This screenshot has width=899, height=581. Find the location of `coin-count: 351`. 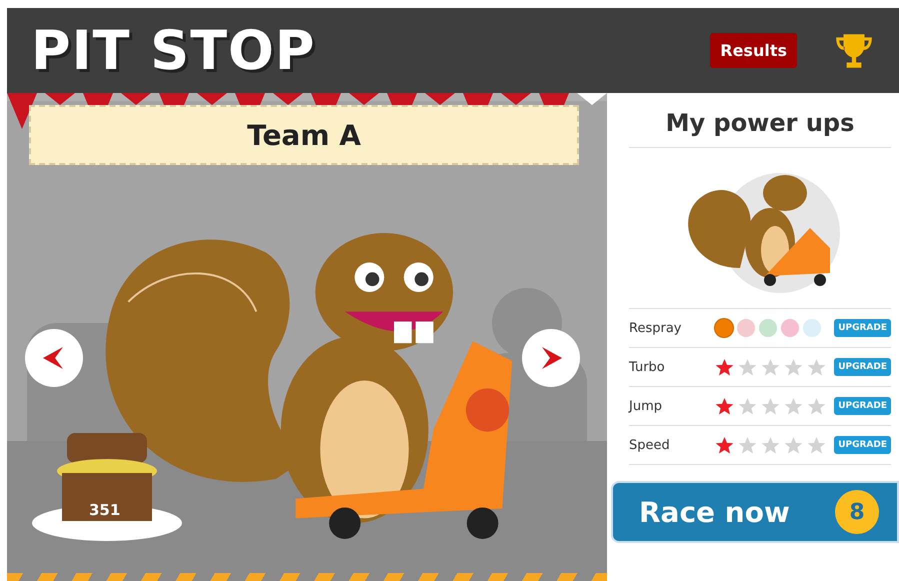

coin-count: 351 is located at coordinates (104, 510).